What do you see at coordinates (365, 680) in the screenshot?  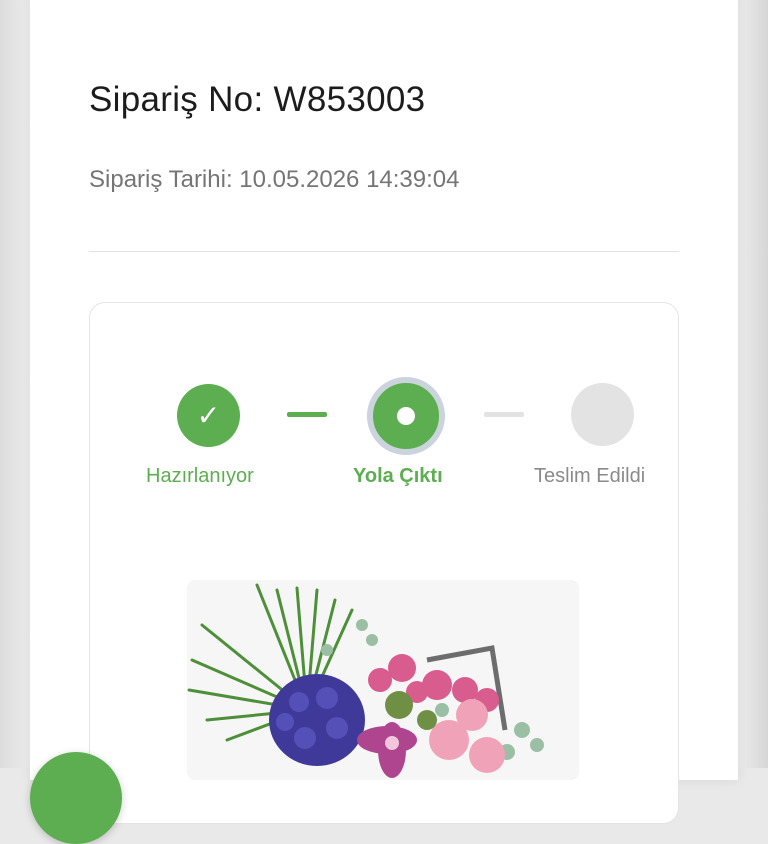 I see `flower-arrangement-image` at bounding box center [365, 680].